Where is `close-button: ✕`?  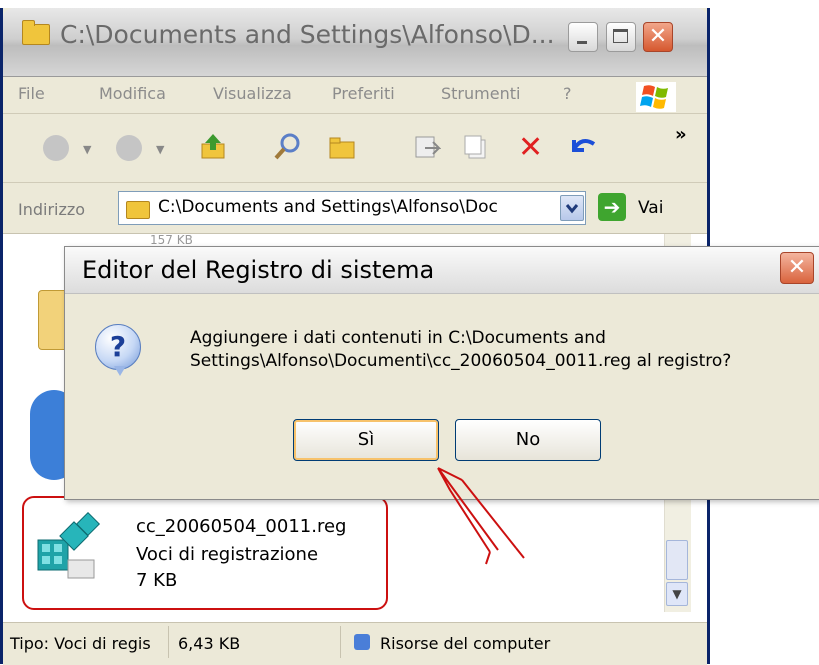 close-button: ✕ is located at coordinates (658, 37).